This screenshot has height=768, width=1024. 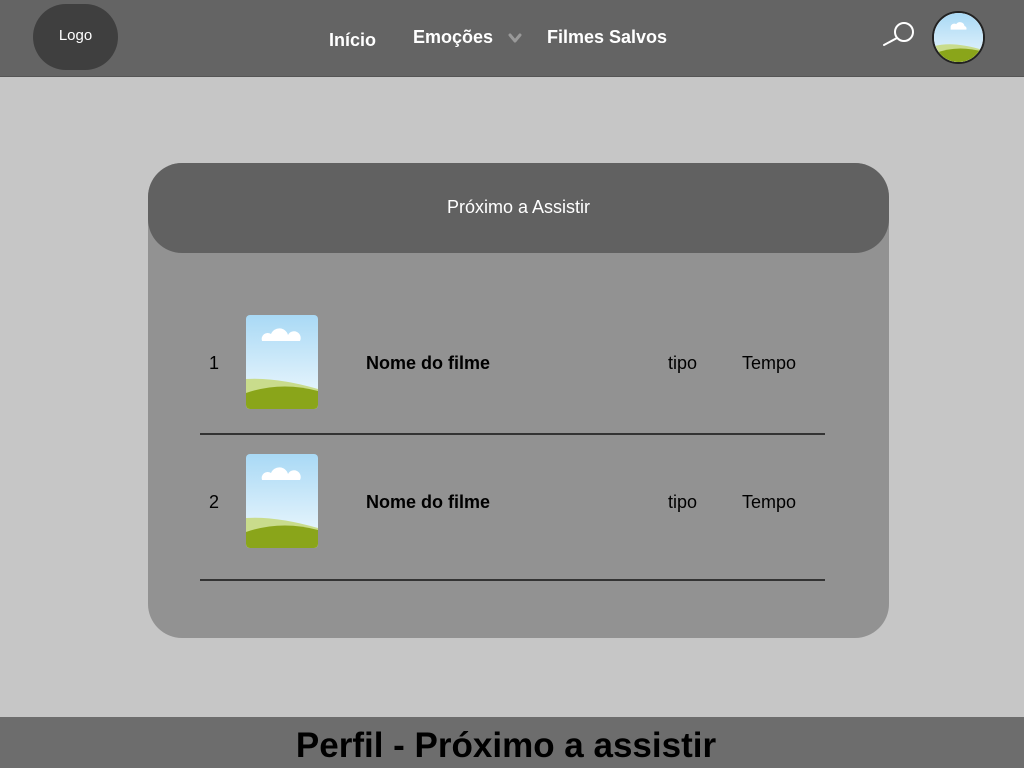 I want to click on footer-bar: Perfil - Próximo a assistir, so click(x=512, y=742).